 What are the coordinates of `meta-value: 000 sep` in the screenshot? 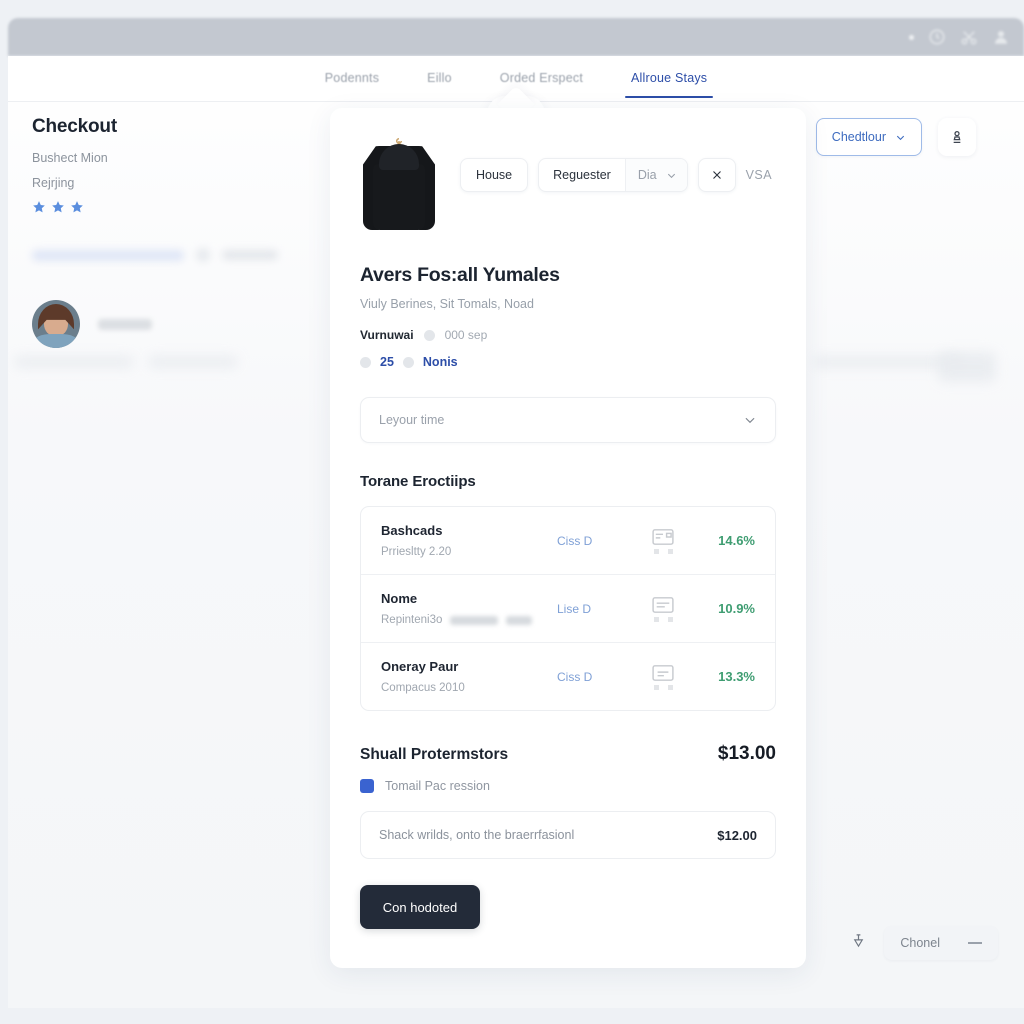 It's located at (466, 335).